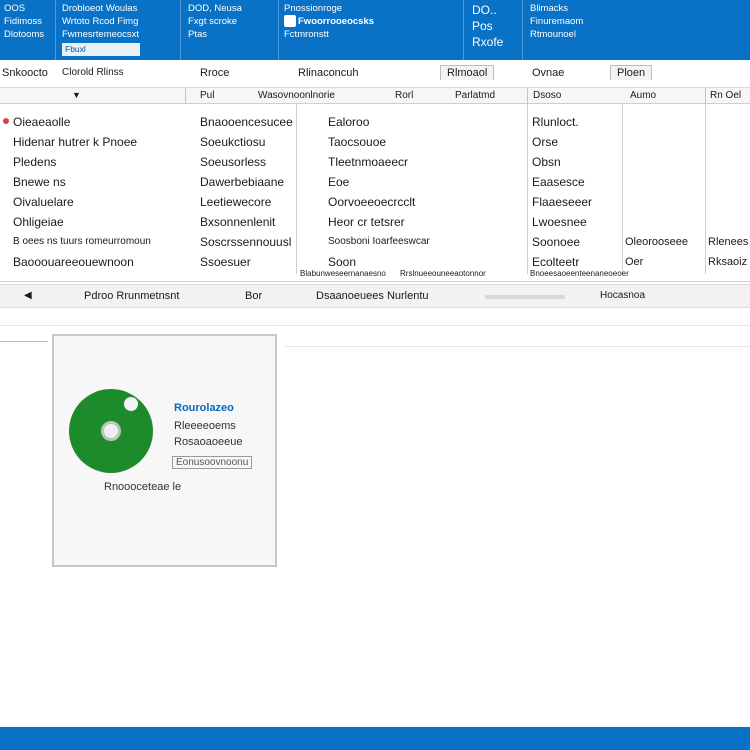 Image resolution: width=750 pixels, height=750 pixels. Describe the element at coordinates (576, 142) in the screenshot. I see `grid-cell: Orse` at that location.